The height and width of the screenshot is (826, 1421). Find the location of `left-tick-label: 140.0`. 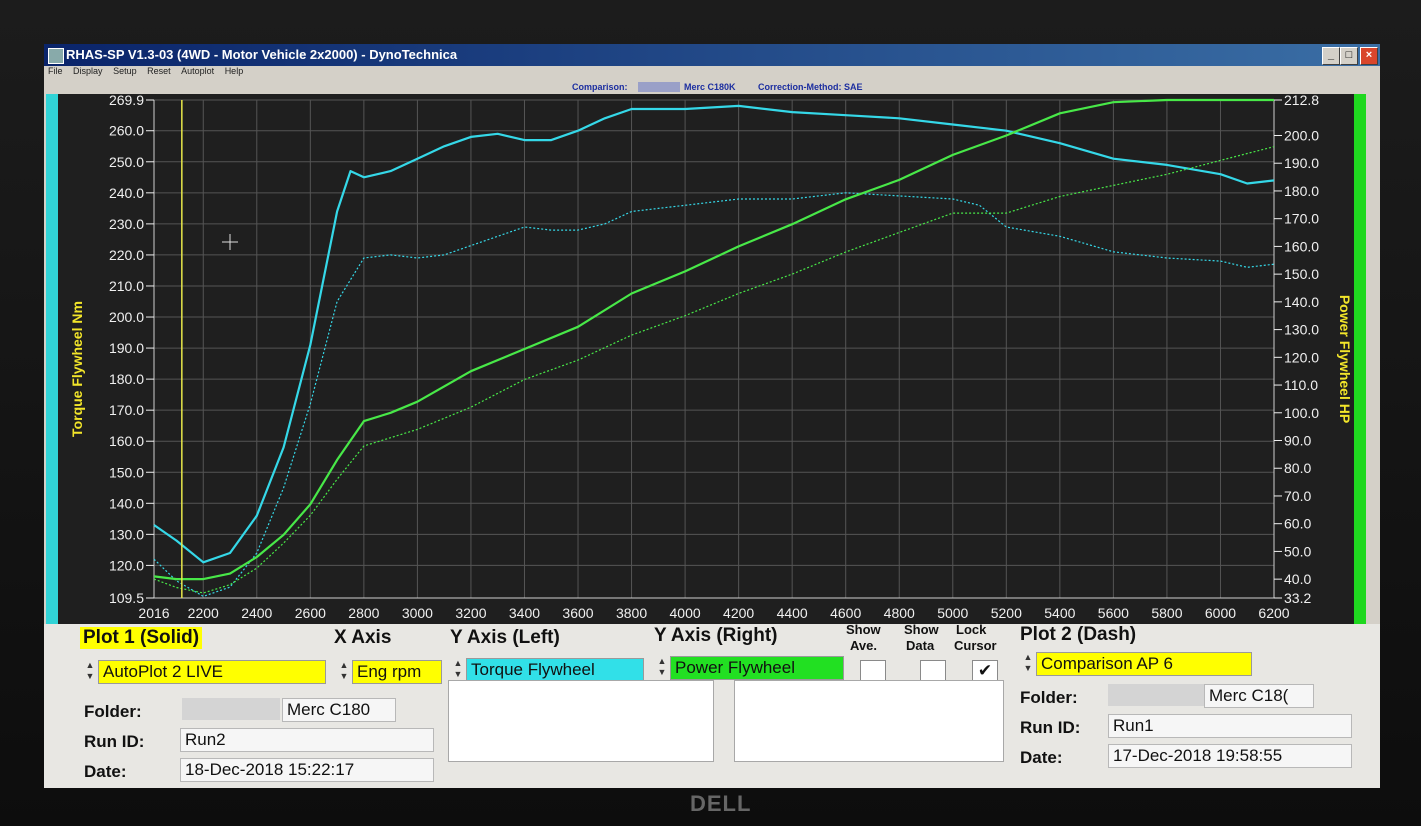

left-tick-label: 140.0 is located at coordinates (126, 503).